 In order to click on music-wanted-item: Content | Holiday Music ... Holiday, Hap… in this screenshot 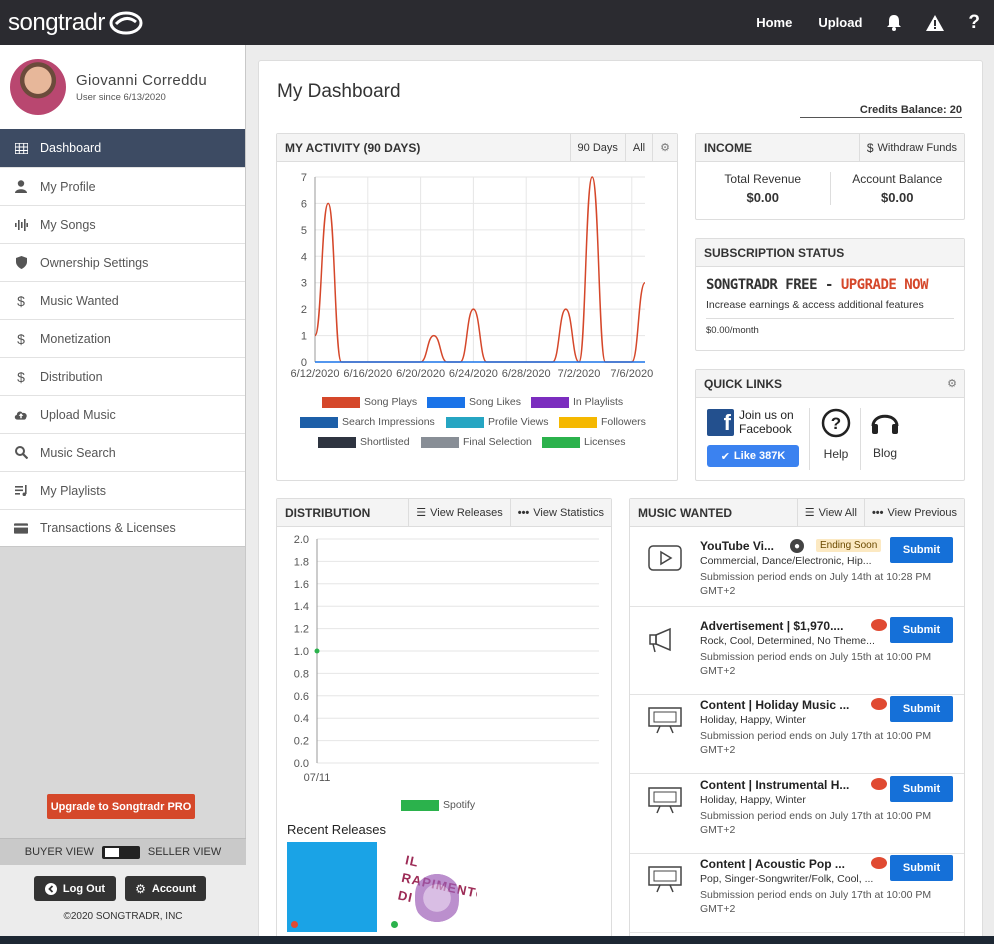, I will do `click(797, 734)`.